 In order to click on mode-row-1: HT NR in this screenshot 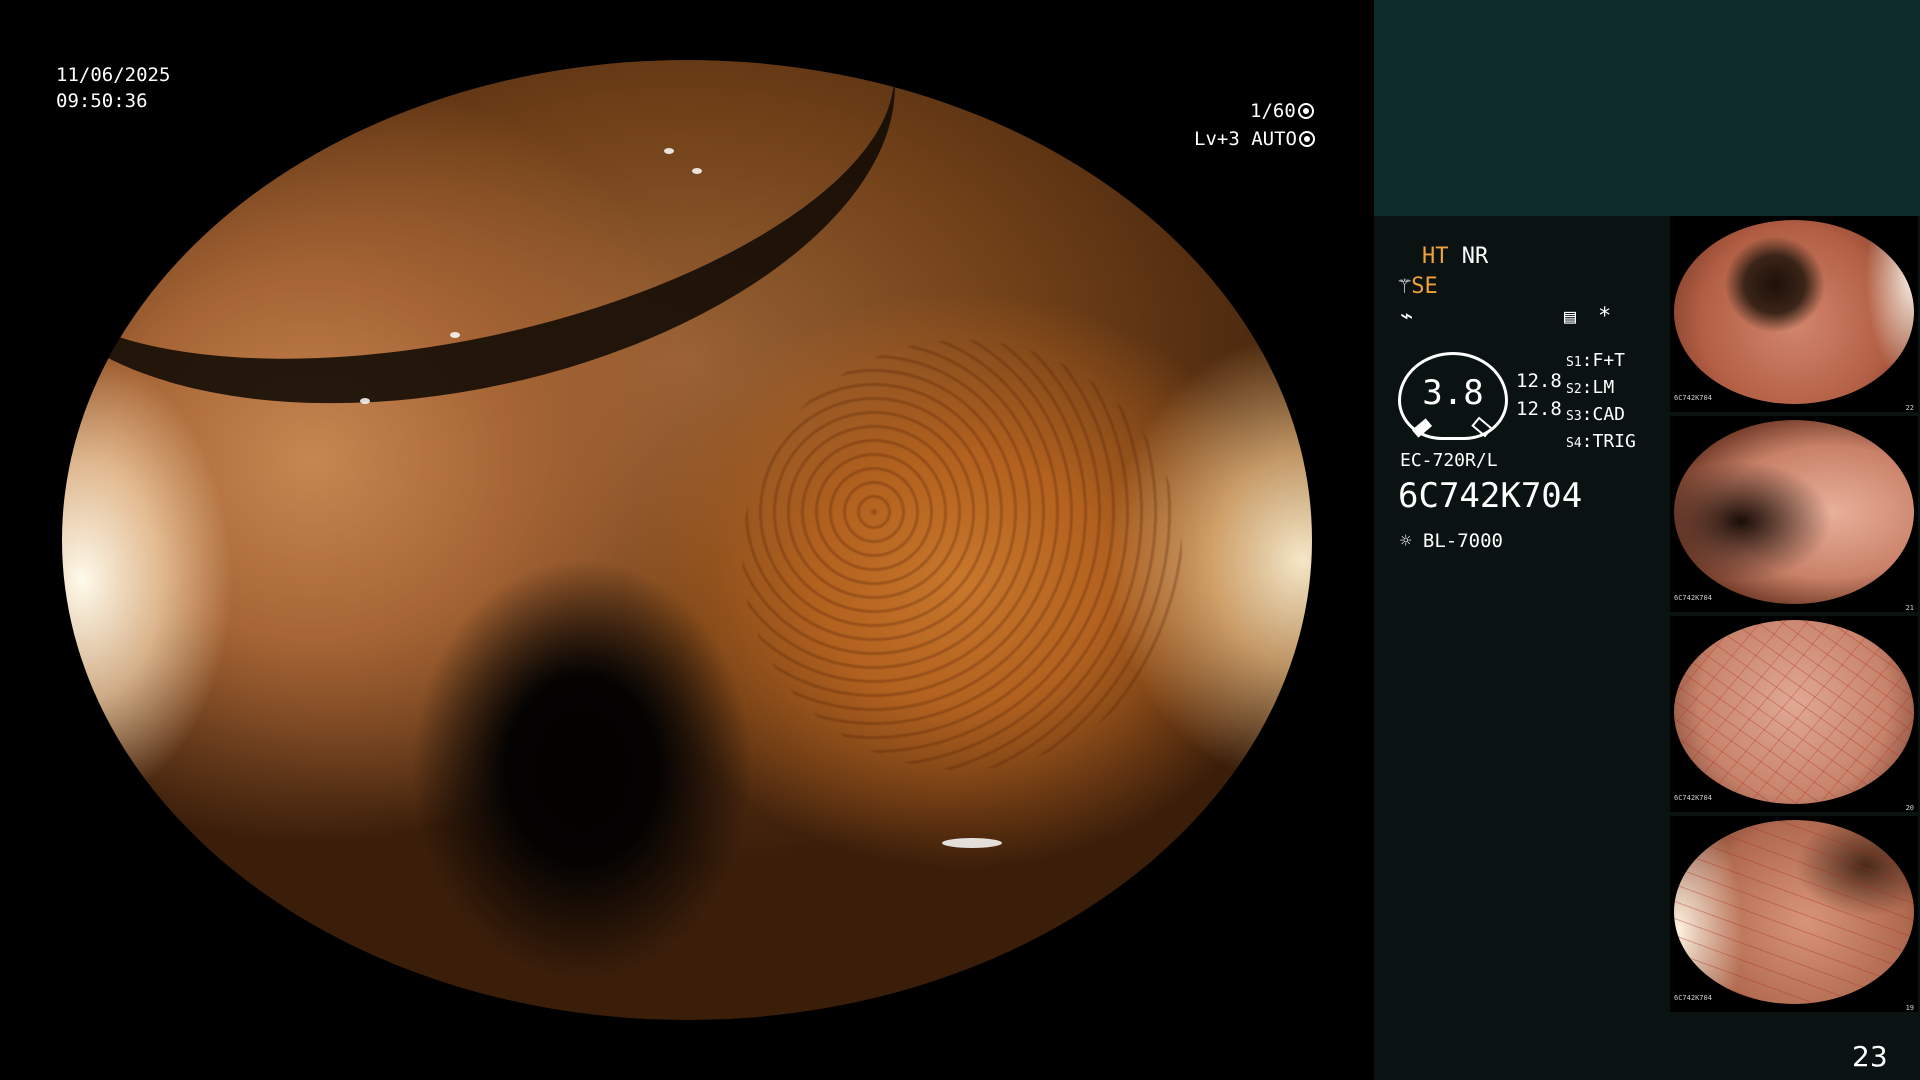, I will do `click(1455, 256)`.